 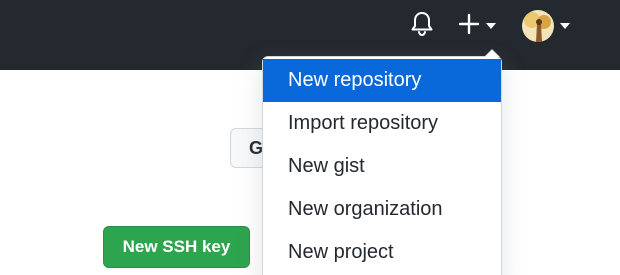 What do you see at coordinates (382, 252) in the screenshot?
I see `menu-item-new-project: New project` at bounding box center [382, 252].